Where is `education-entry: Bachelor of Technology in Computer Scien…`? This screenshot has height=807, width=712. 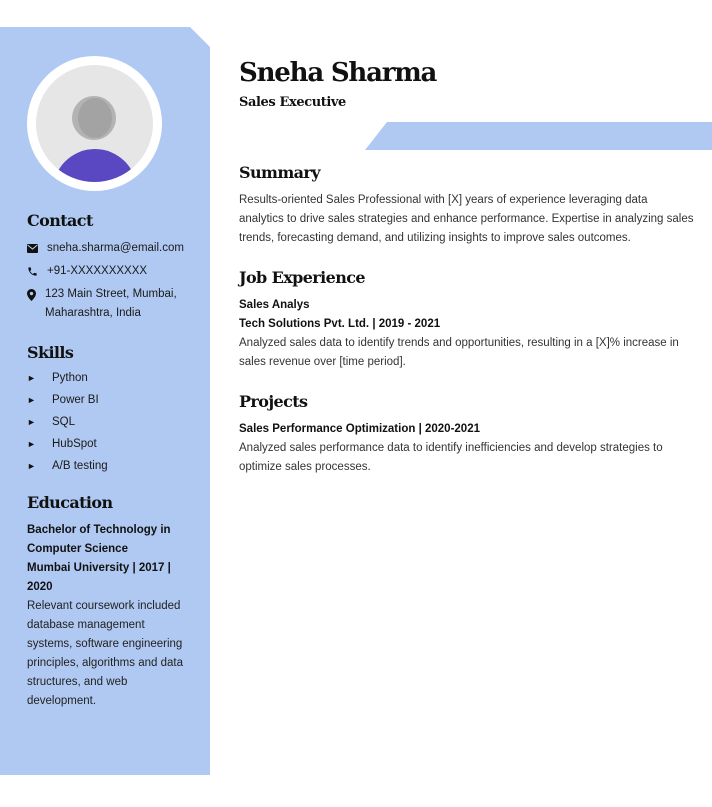
education-entry: Bachelor of Technology in Computer Scien… is located at coordinates (107, 616).